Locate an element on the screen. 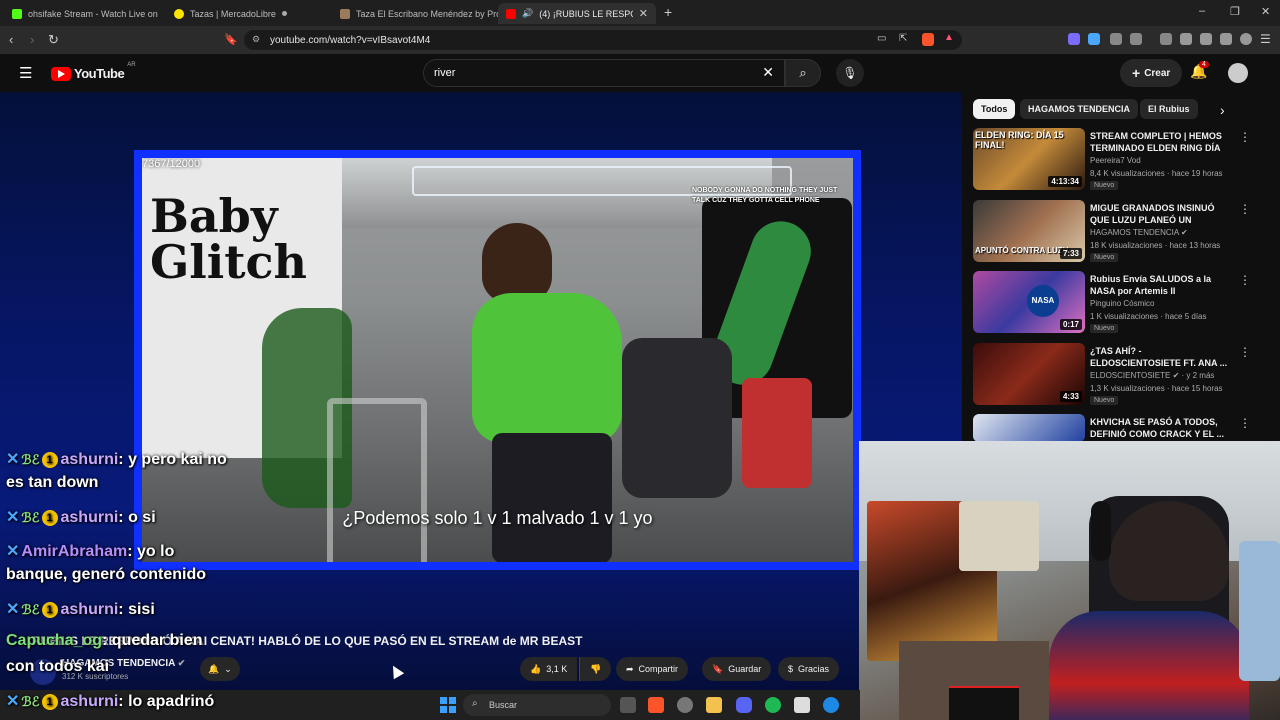  wallet-icon is located at coordinates (1206, 39).